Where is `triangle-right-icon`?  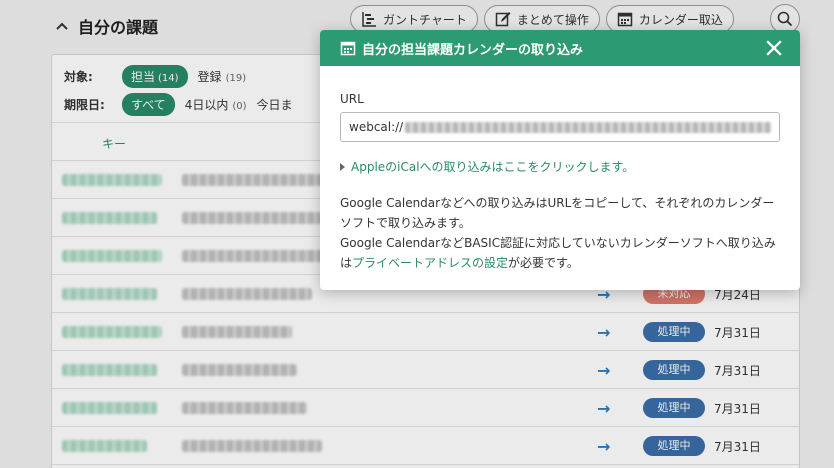 triangle-right-icon is located at coordinates (342, 166).